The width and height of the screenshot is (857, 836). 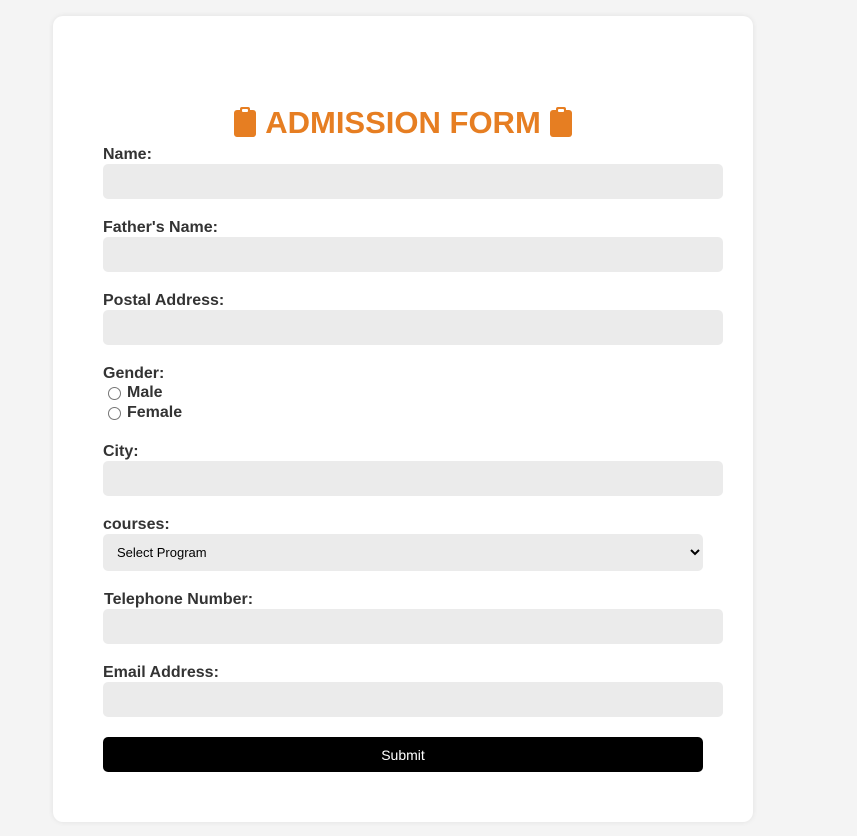 What do you see at coordinates (114, 413) in the screenshot?
I see `gender-female-radio` at bounding box center [114, 413].